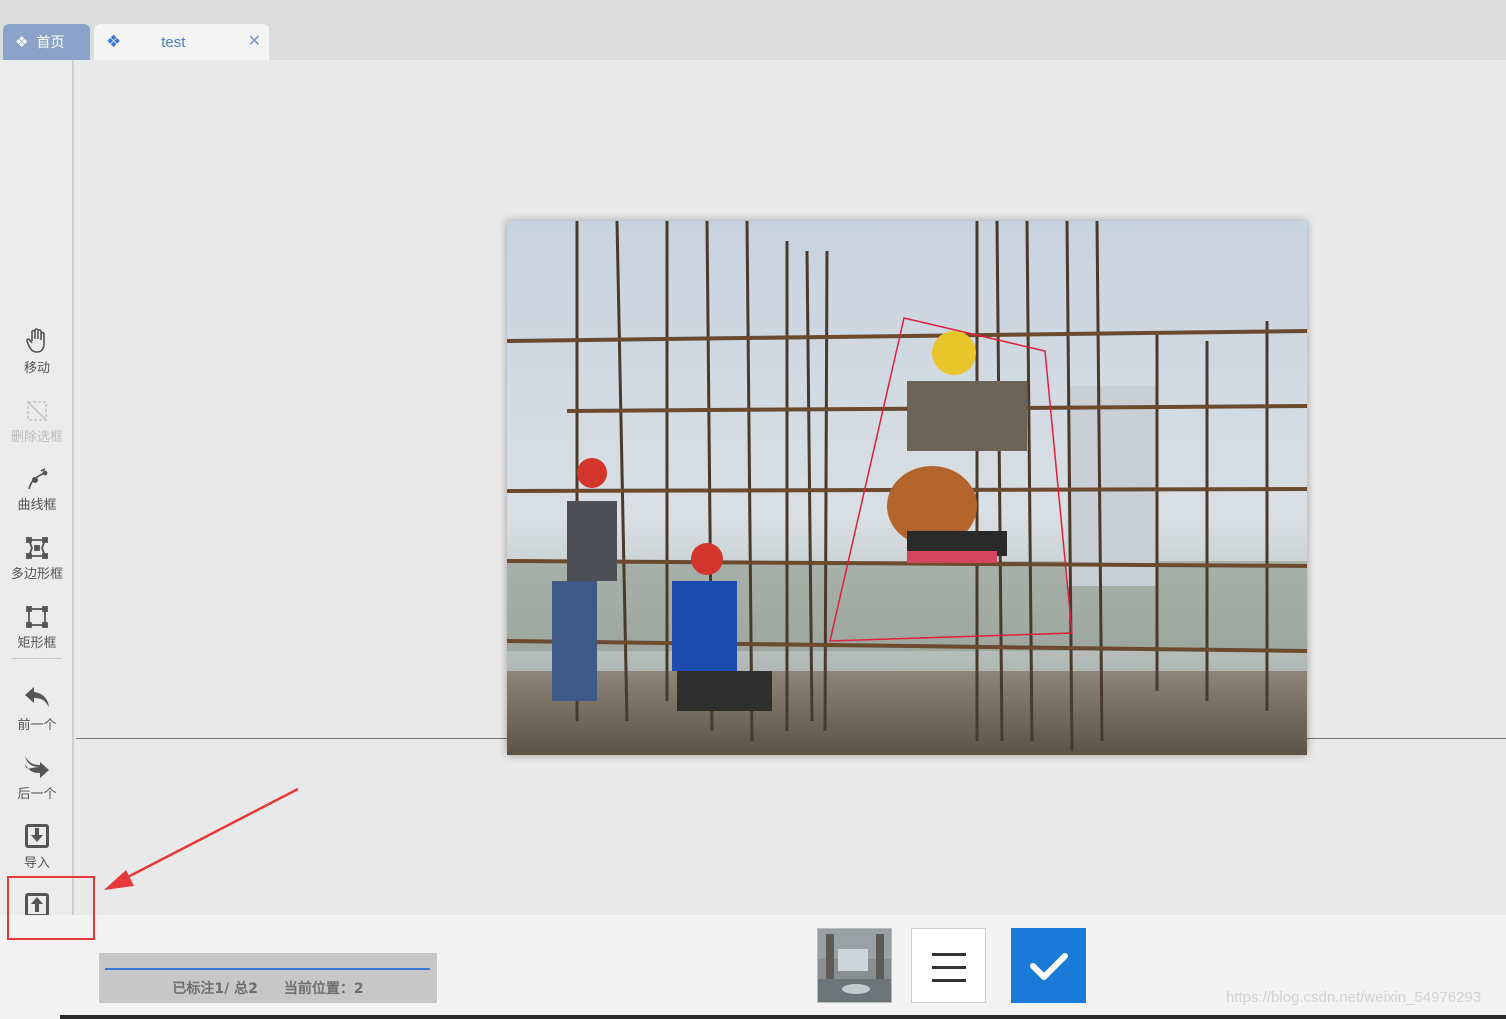  I want to click on hand-icon, so click(37, 338).